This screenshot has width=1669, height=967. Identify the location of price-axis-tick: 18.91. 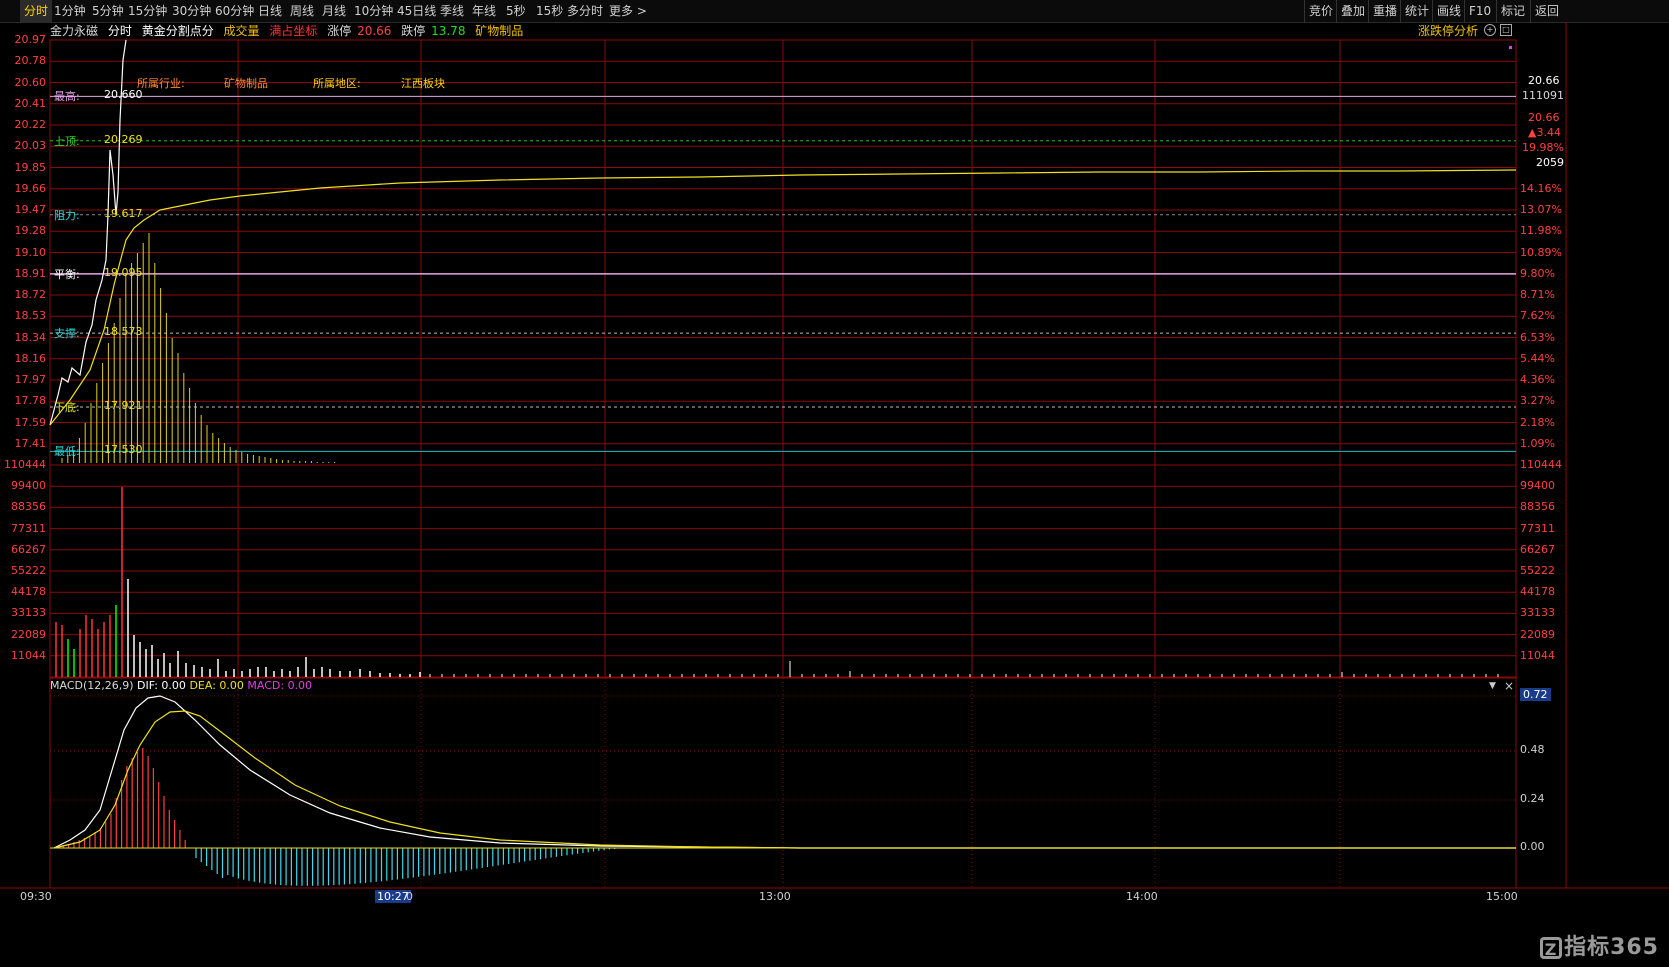
(30, 273).